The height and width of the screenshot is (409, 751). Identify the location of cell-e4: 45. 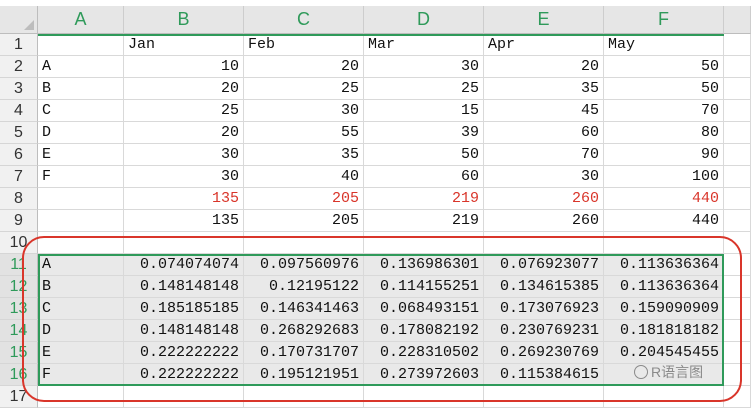
(544, 111).